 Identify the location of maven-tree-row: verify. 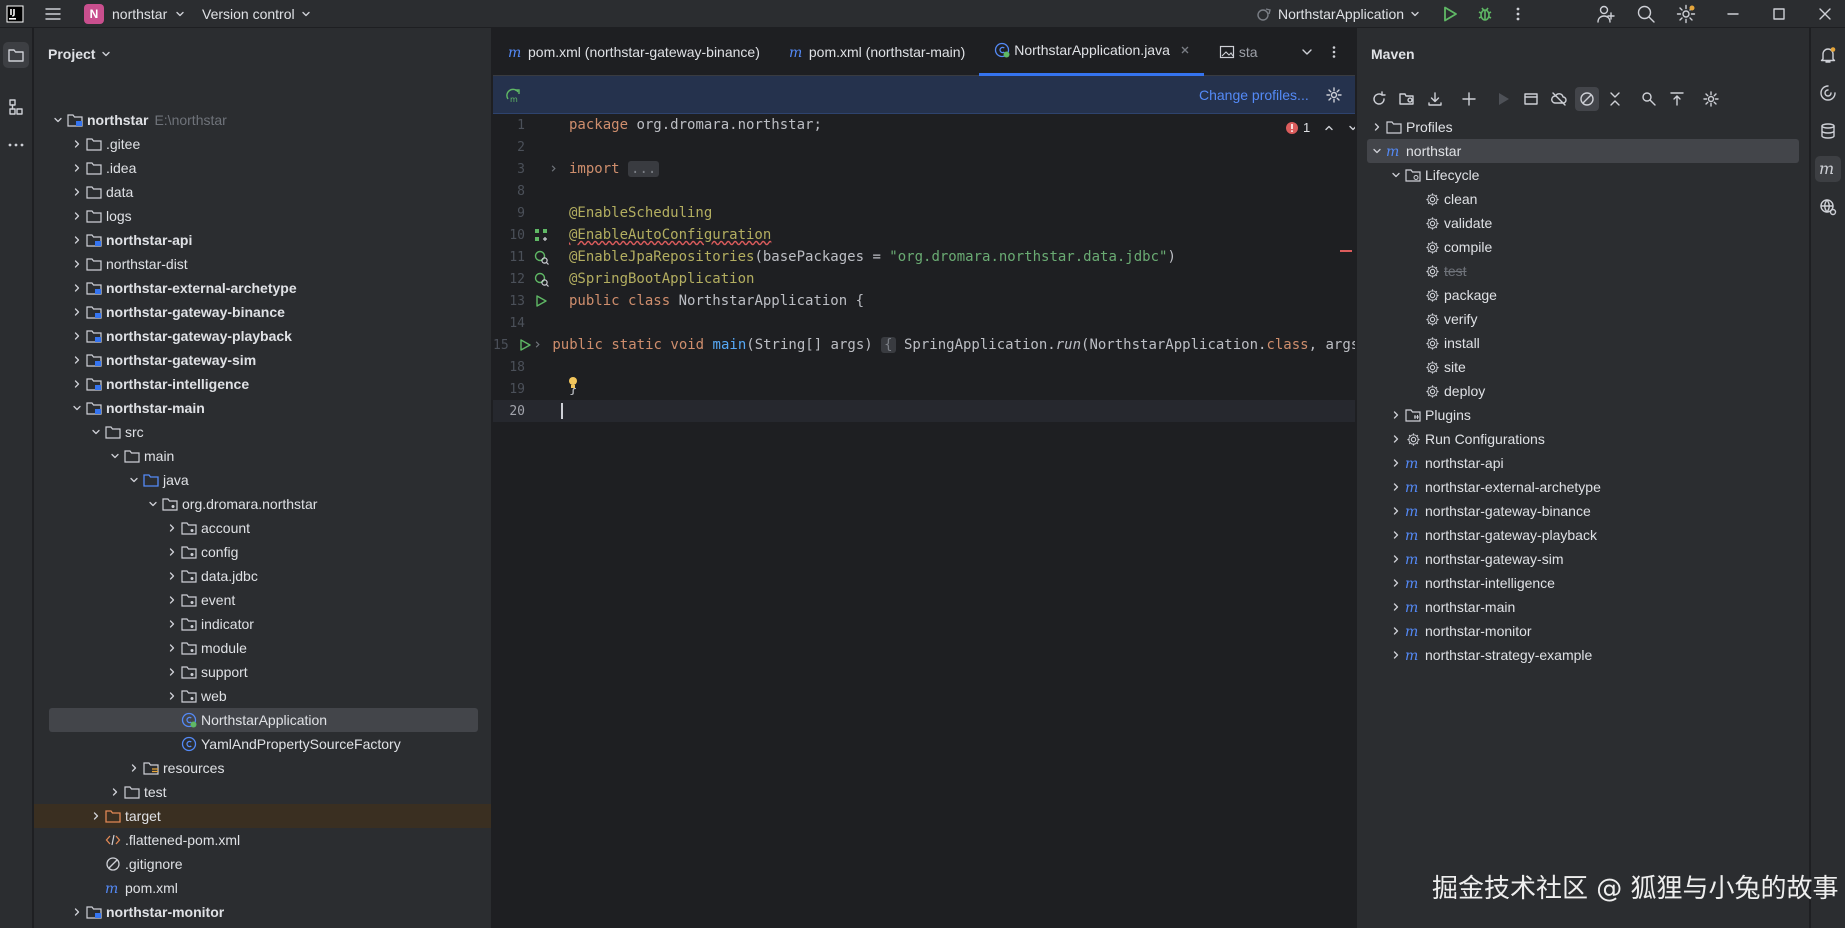
(1583, 319).